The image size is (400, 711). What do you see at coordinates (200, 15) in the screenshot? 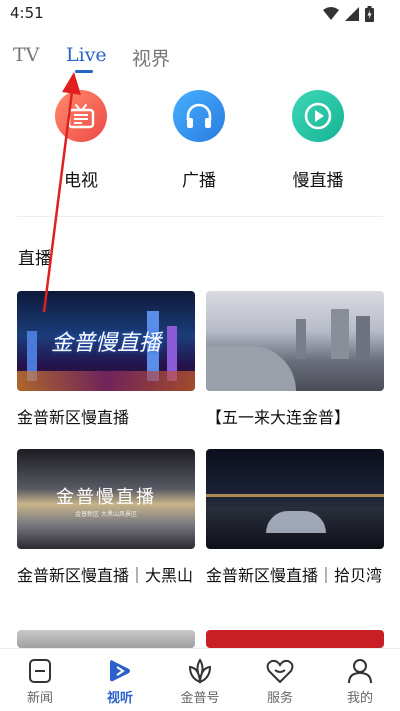
I see `status-bar: 4:51` at bounding box center [200, 15].